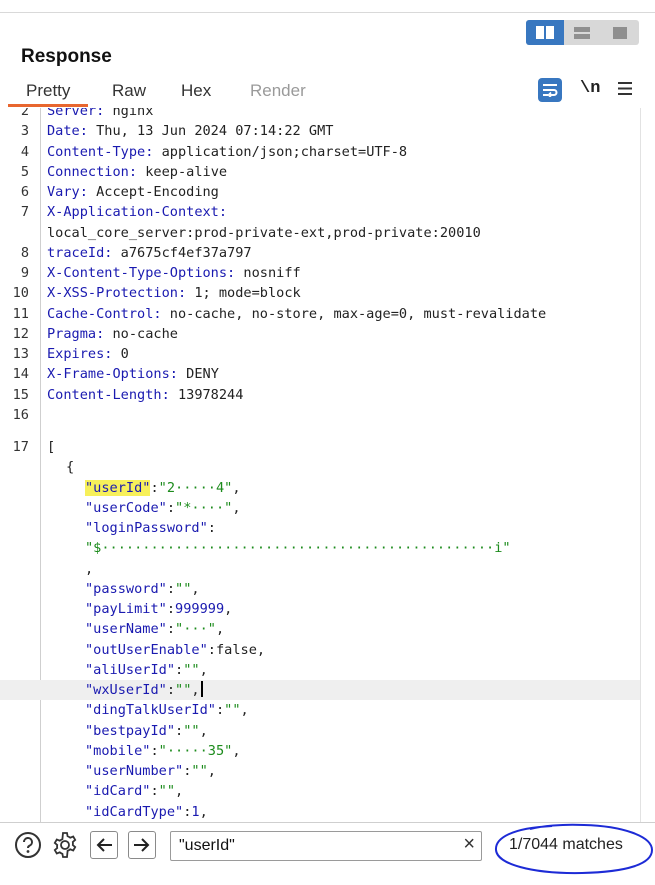 This screenshot has height=885, width=655. What do you see at coordinates (320, 395) in the screenshot?
I see `code-line: 15Content-Length: 13978244` at bounding box center [320, 395].